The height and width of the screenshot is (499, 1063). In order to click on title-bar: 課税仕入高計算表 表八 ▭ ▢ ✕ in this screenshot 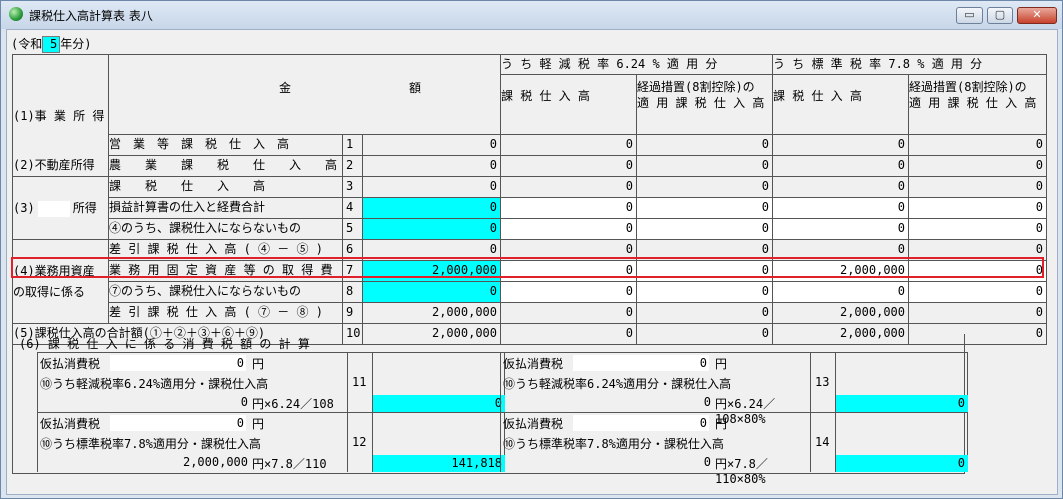, I will do `click(531, 15)`.